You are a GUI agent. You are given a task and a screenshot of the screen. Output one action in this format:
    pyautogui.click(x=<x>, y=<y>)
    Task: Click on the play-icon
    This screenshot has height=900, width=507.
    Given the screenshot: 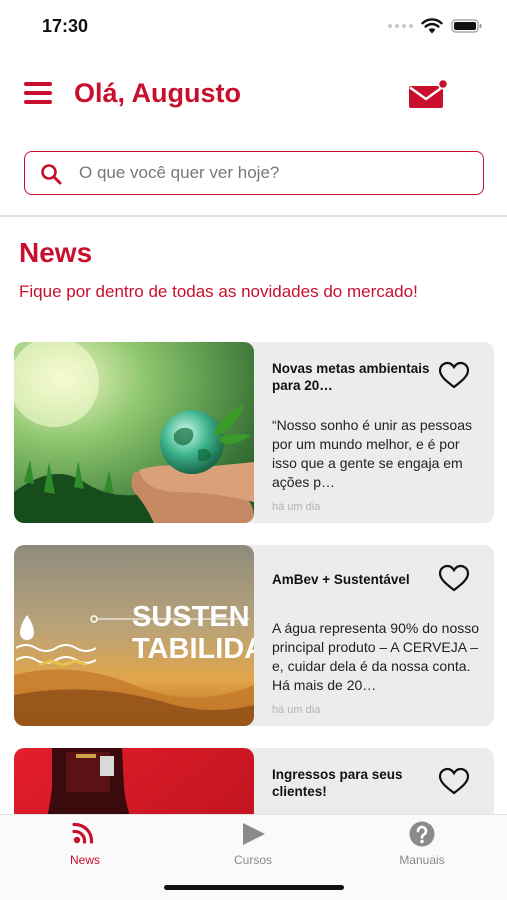 What is the action you would take?
    pyautogui.click(x=254, y=834)
    